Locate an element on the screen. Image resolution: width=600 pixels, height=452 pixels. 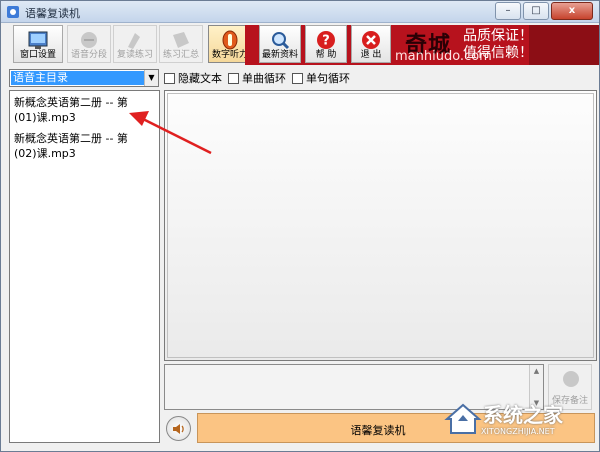
window-settings-label: 窗口设置 is located at coordinates (37, 55).